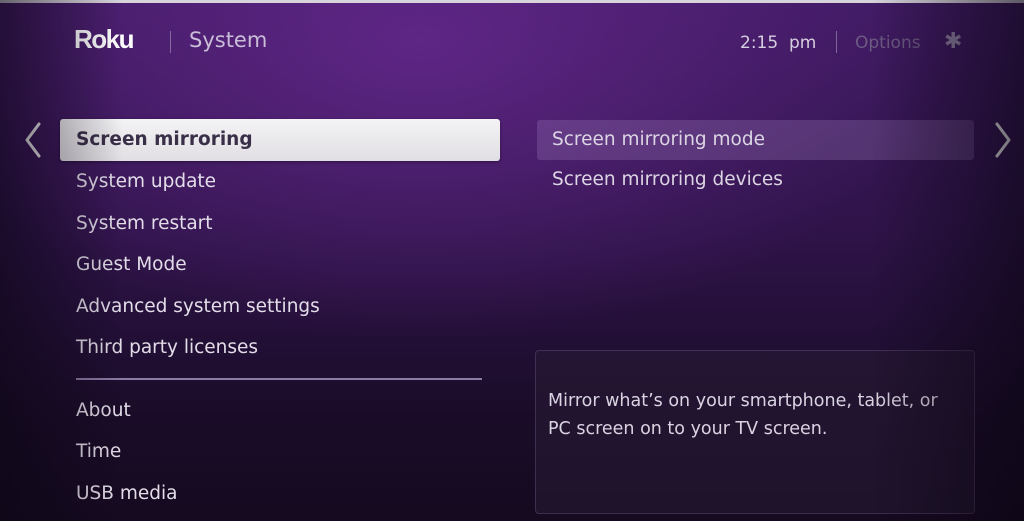 Image resolution: width=1024 pixels, height=521 pixels. Describe the element at coordinates (755, 181) in the screenshot. I see `submenu-item-screen-mirroring-devices: Screen mirroring devices` at that location.